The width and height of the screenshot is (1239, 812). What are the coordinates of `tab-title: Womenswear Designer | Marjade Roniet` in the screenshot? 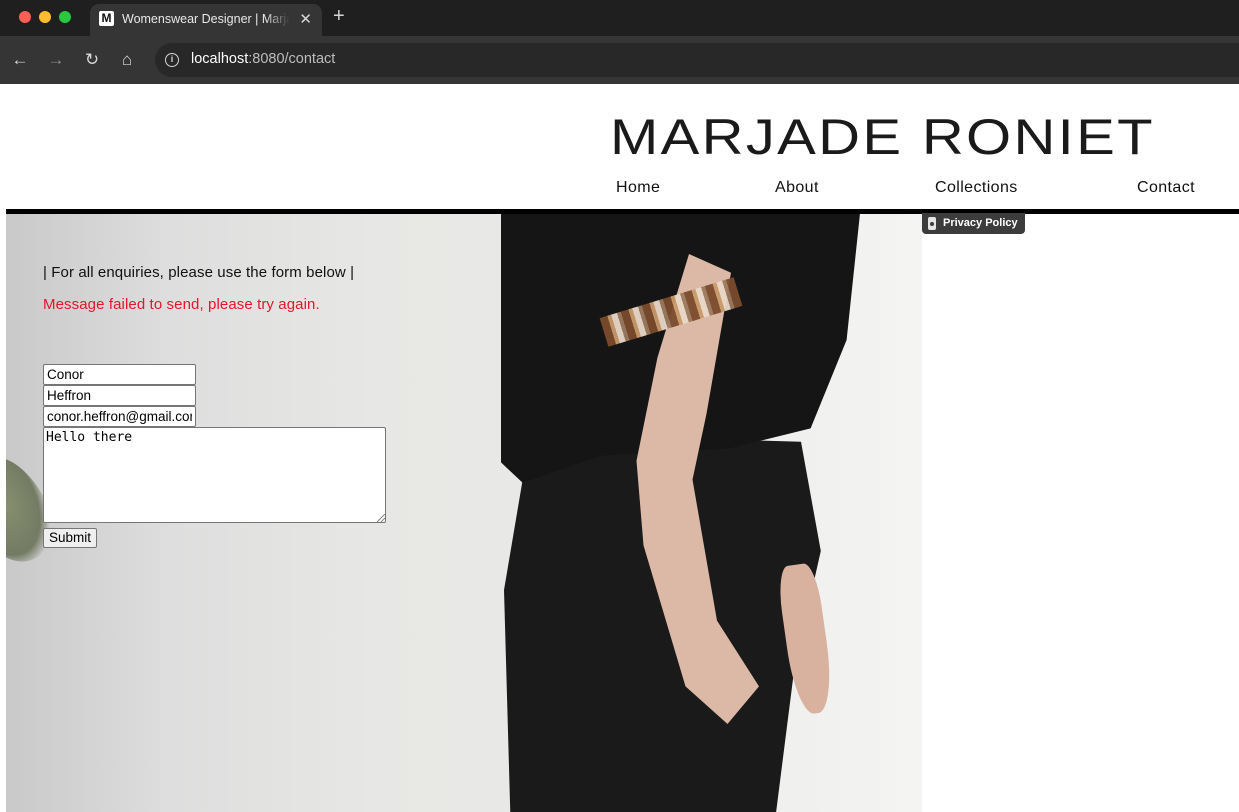 It's located at (206, 19).